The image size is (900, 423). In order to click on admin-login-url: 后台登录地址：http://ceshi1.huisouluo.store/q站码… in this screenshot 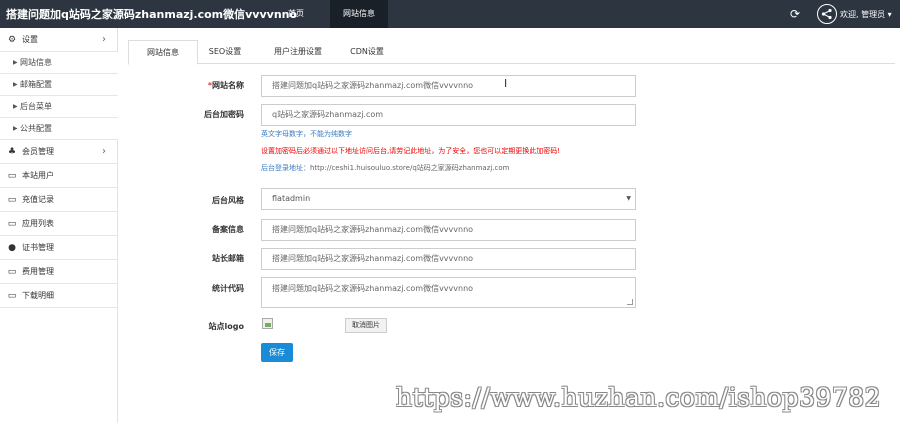, I will do `click(385, 168)`.